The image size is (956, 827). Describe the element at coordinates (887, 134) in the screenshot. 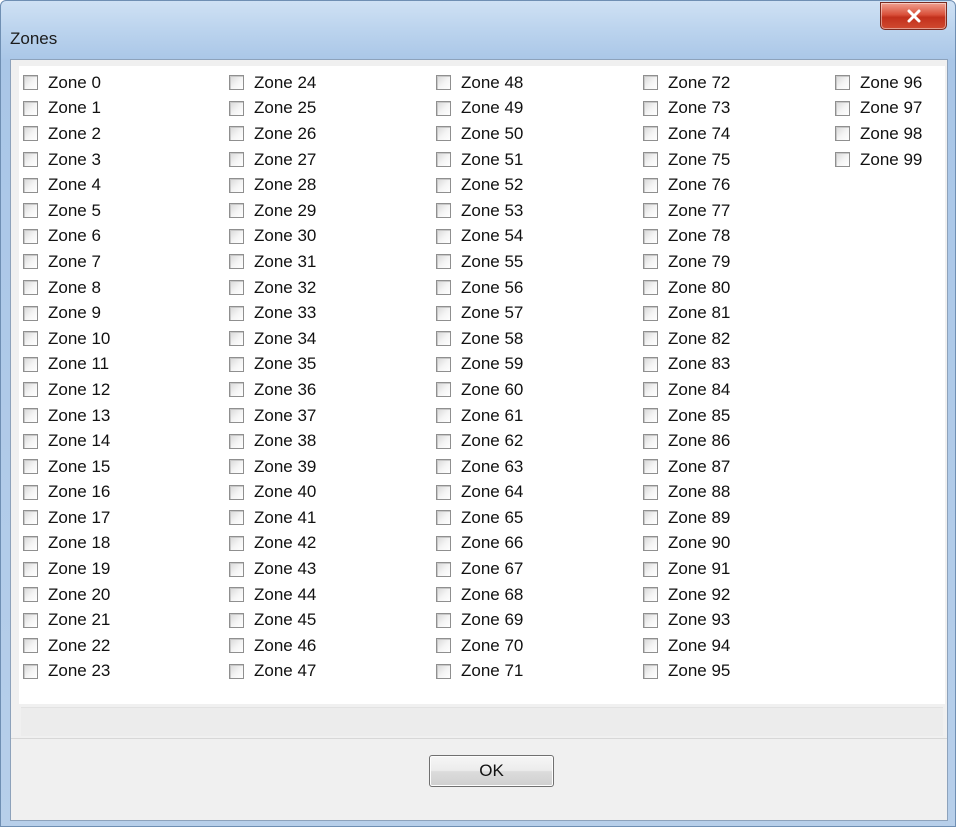

I see `zone-checkbox-item: Zone 98` at that location.